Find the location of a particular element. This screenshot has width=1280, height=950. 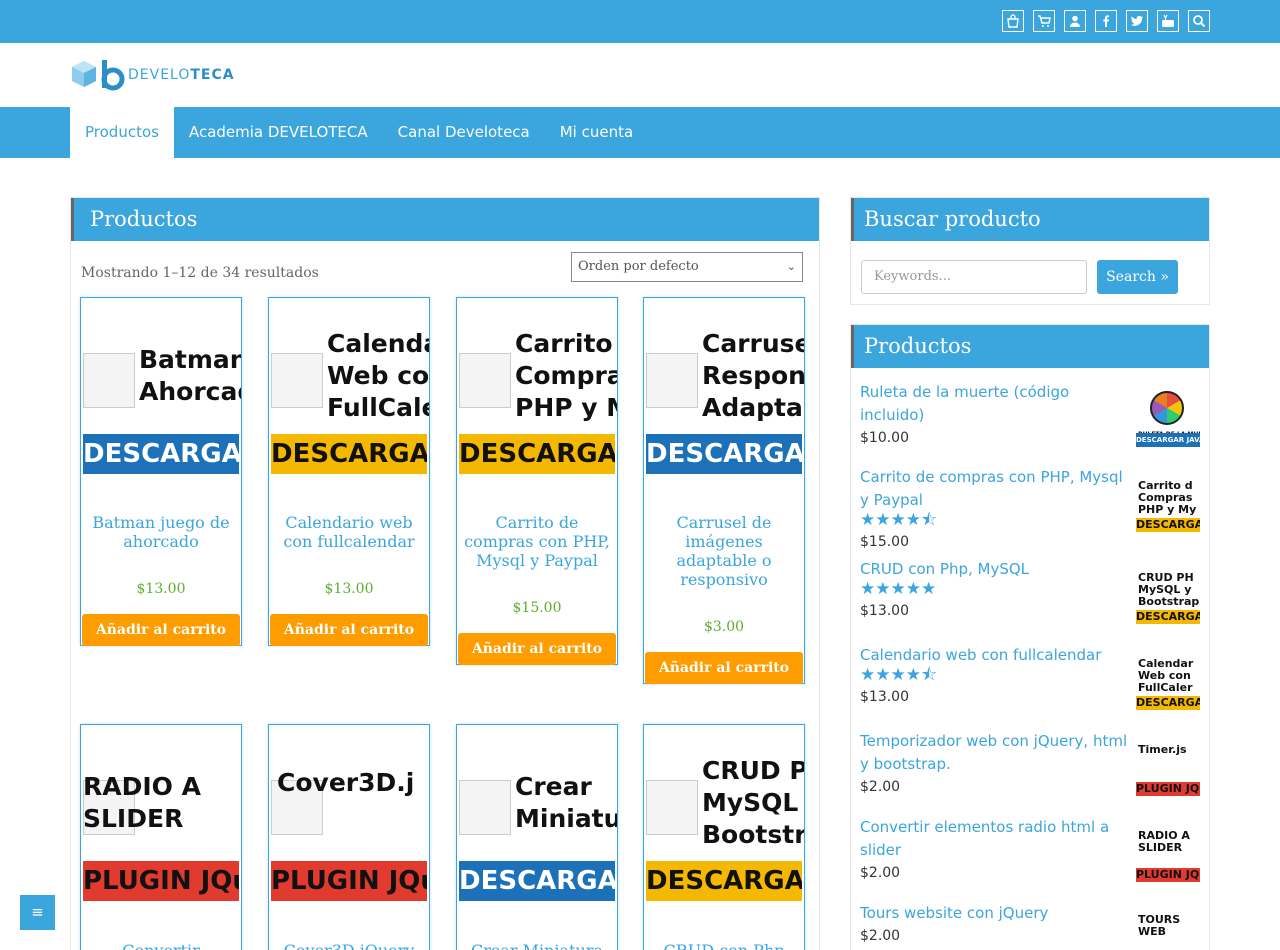

site-header: DEVELOTECA is located at coordinates (640, 75).